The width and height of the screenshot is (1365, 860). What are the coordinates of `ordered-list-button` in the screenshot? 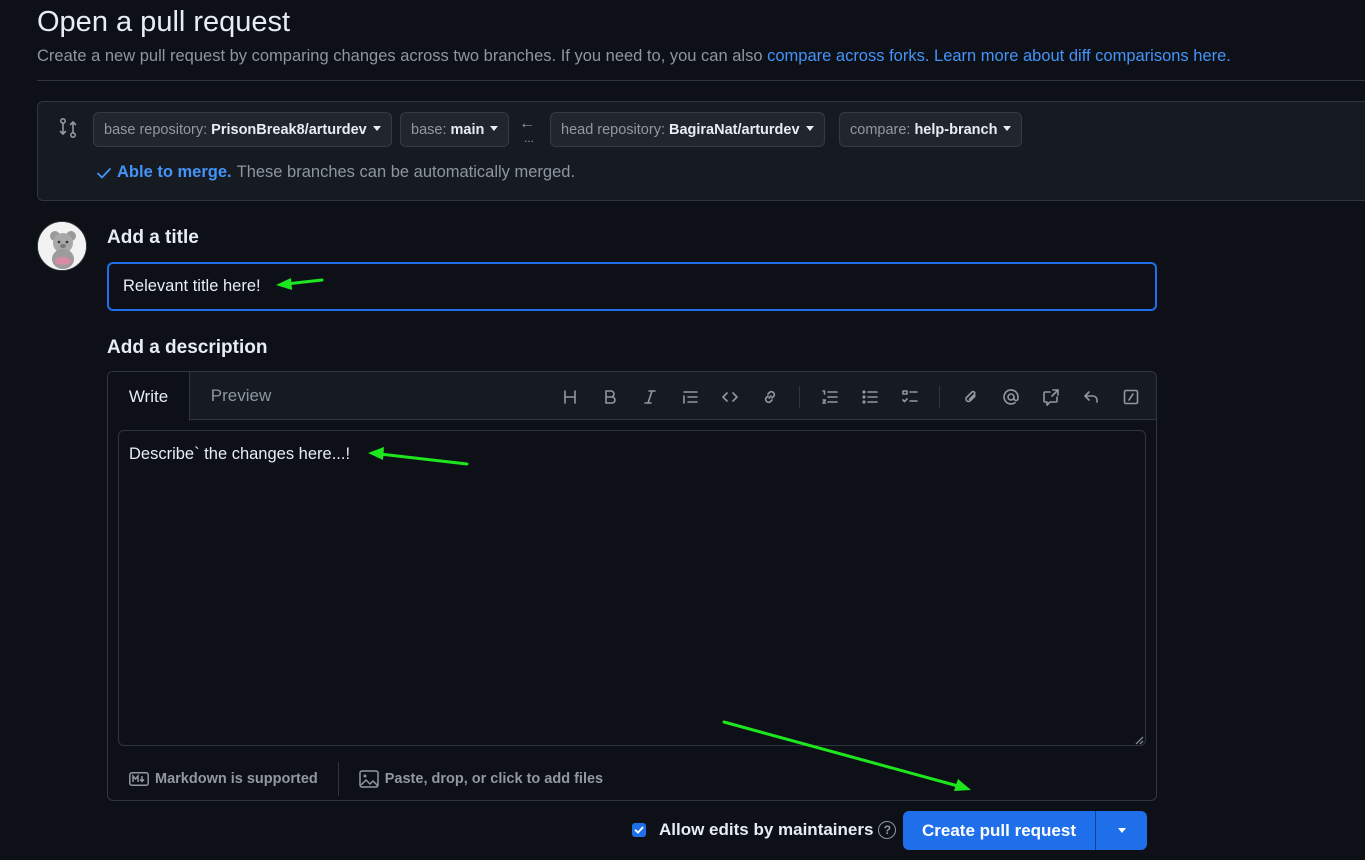 It's located at (830, 397).